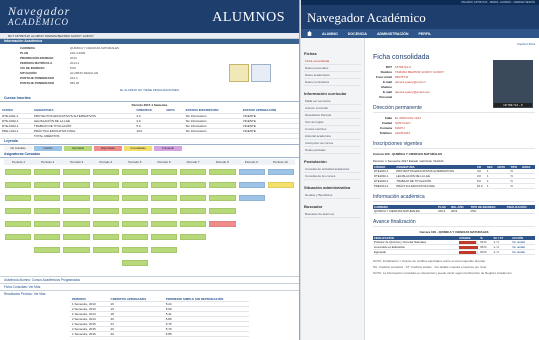  What do you see at coordinates (332, 82) in the screenshot?
I see `sidebar-item: Datos curriculares` at bounding box center [332, 82].